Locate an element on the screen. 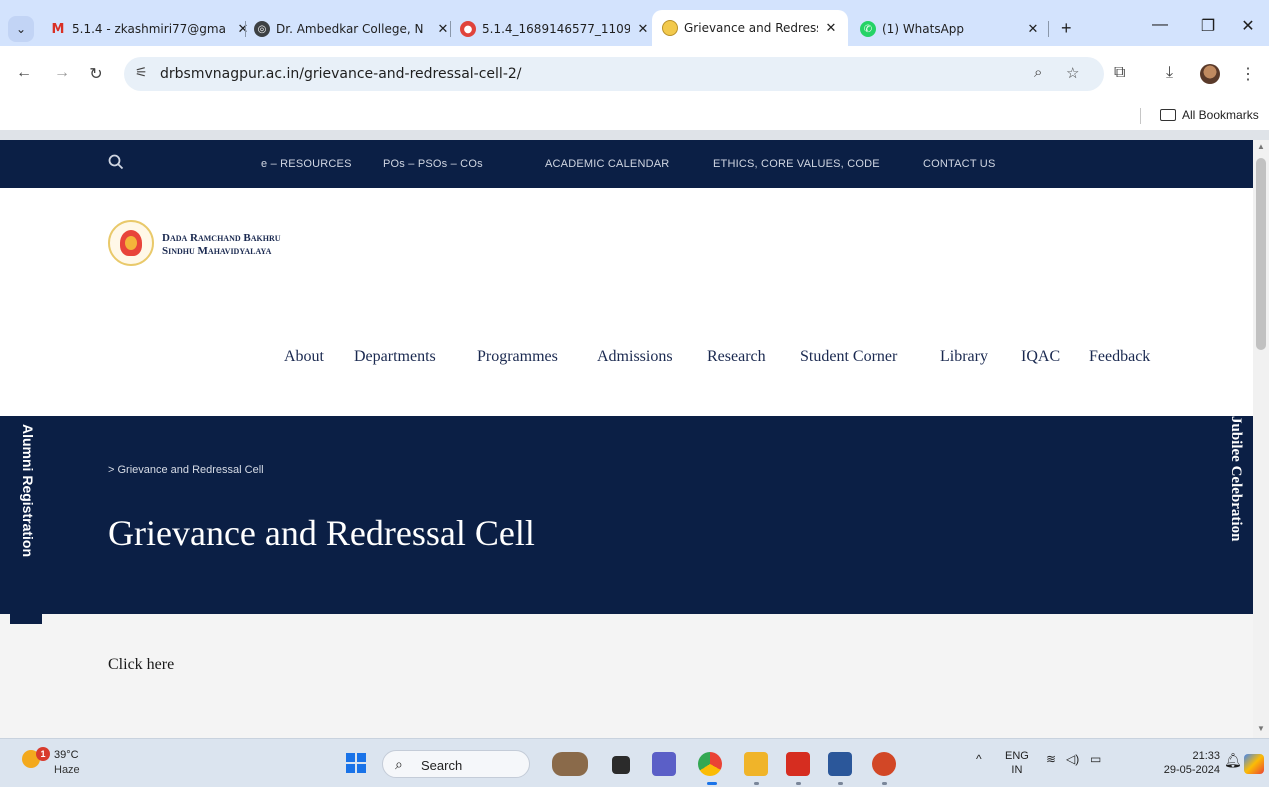  zoom-icon: ⌕ is located at coordinates (1038, 72).